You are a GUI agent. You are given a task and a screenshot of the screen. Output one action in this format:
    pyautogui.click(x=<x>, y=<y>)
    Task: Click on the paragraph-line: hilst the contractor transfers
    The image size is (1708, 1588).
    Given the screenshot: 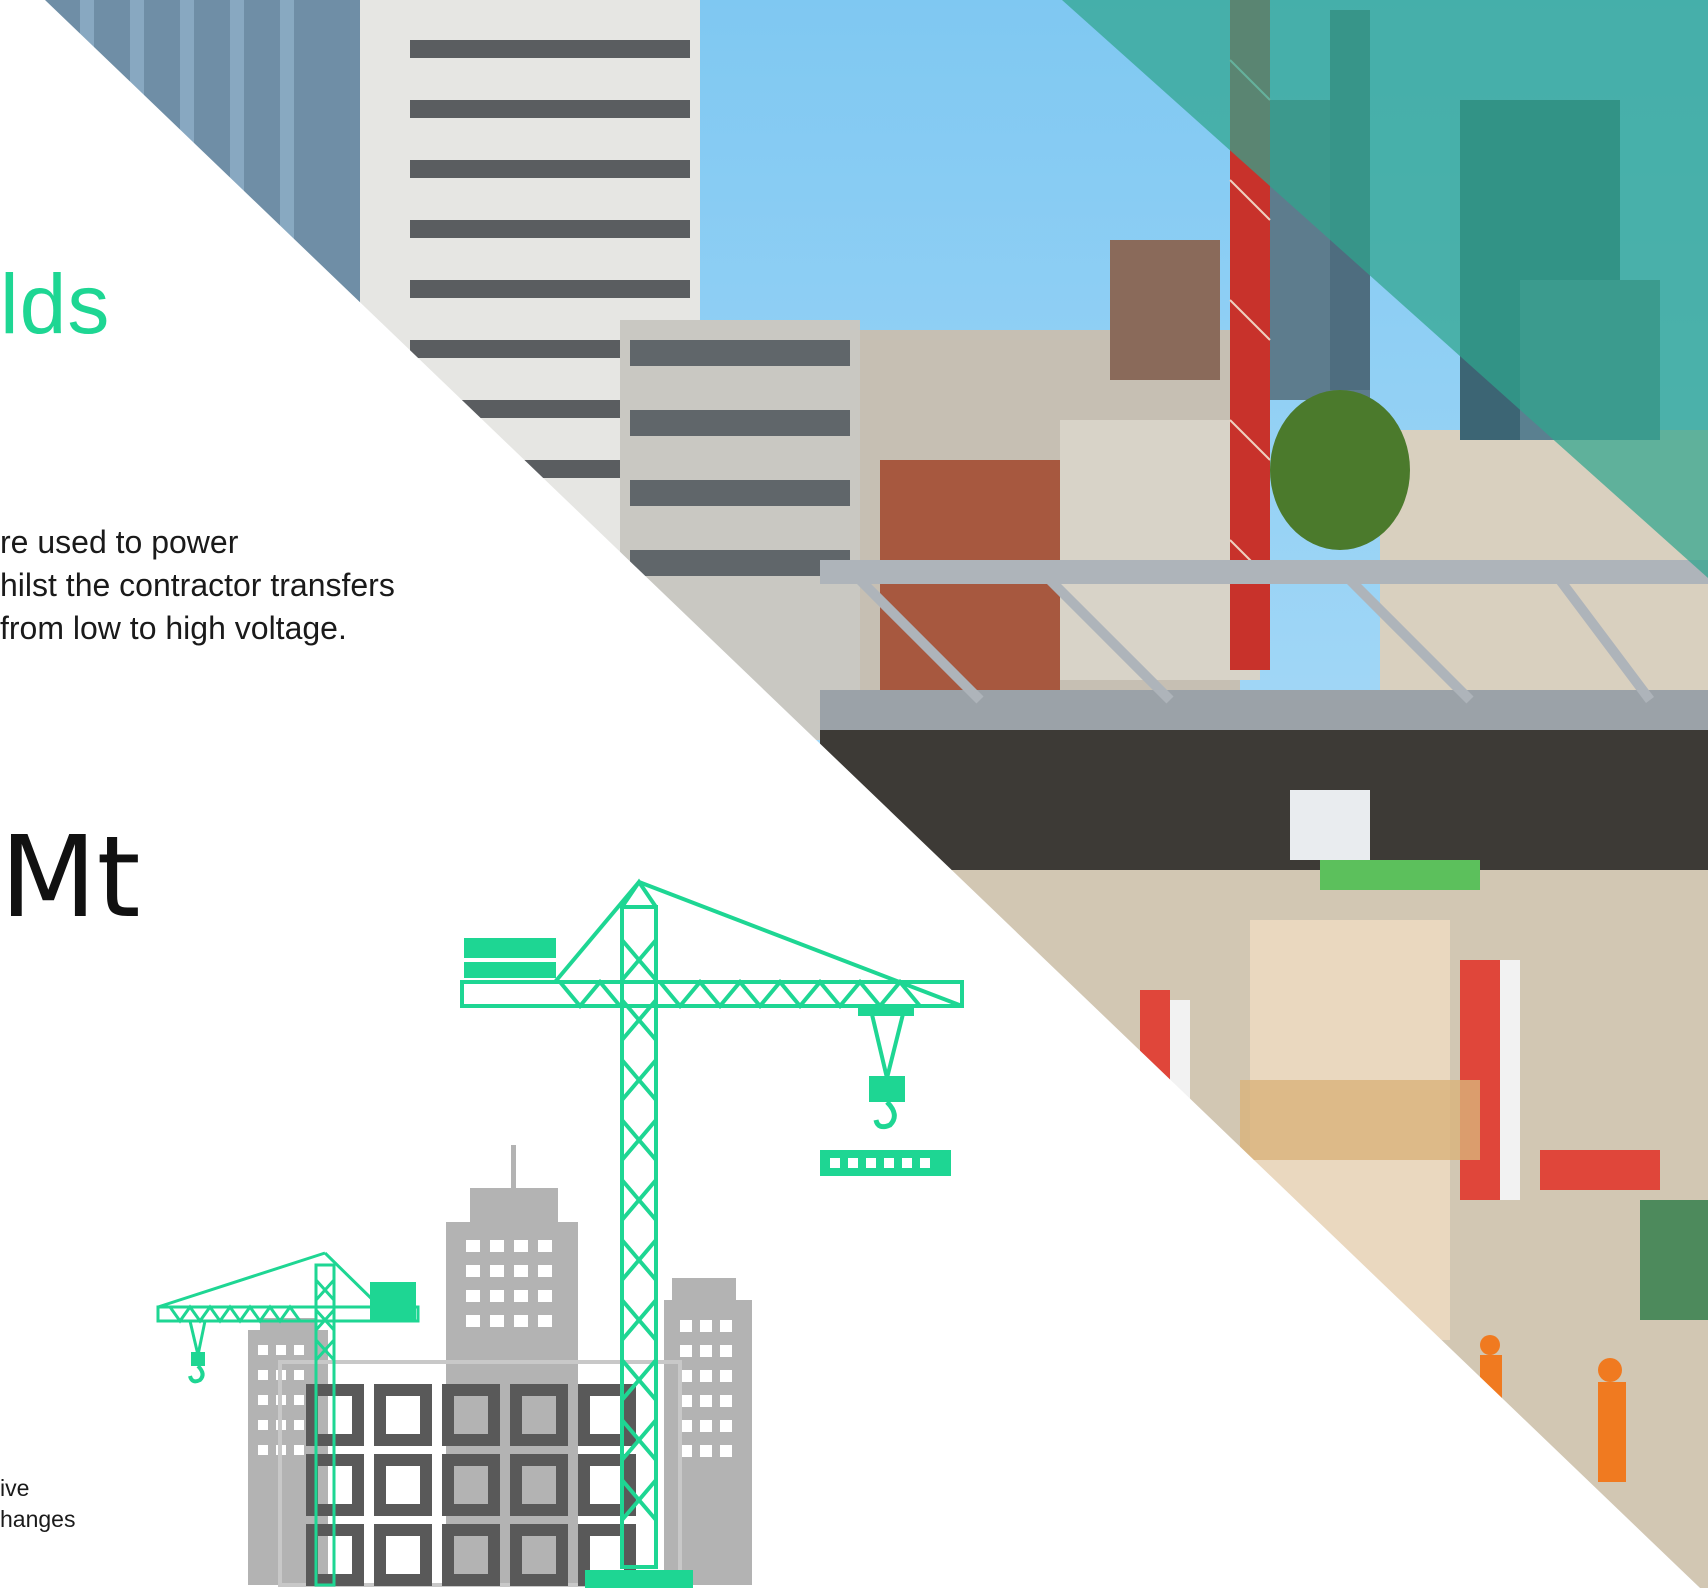 What is the action you would take?
    pyautogui.click(x=197, y=585)
    